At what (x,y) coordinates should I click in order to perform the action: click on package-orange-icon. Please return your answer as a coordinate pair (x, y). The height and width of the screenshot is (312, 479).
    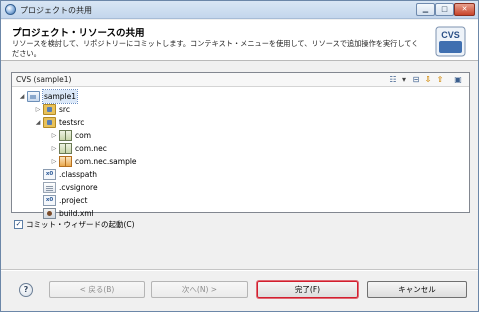
    Looking at the image, I should click on (65, 161).